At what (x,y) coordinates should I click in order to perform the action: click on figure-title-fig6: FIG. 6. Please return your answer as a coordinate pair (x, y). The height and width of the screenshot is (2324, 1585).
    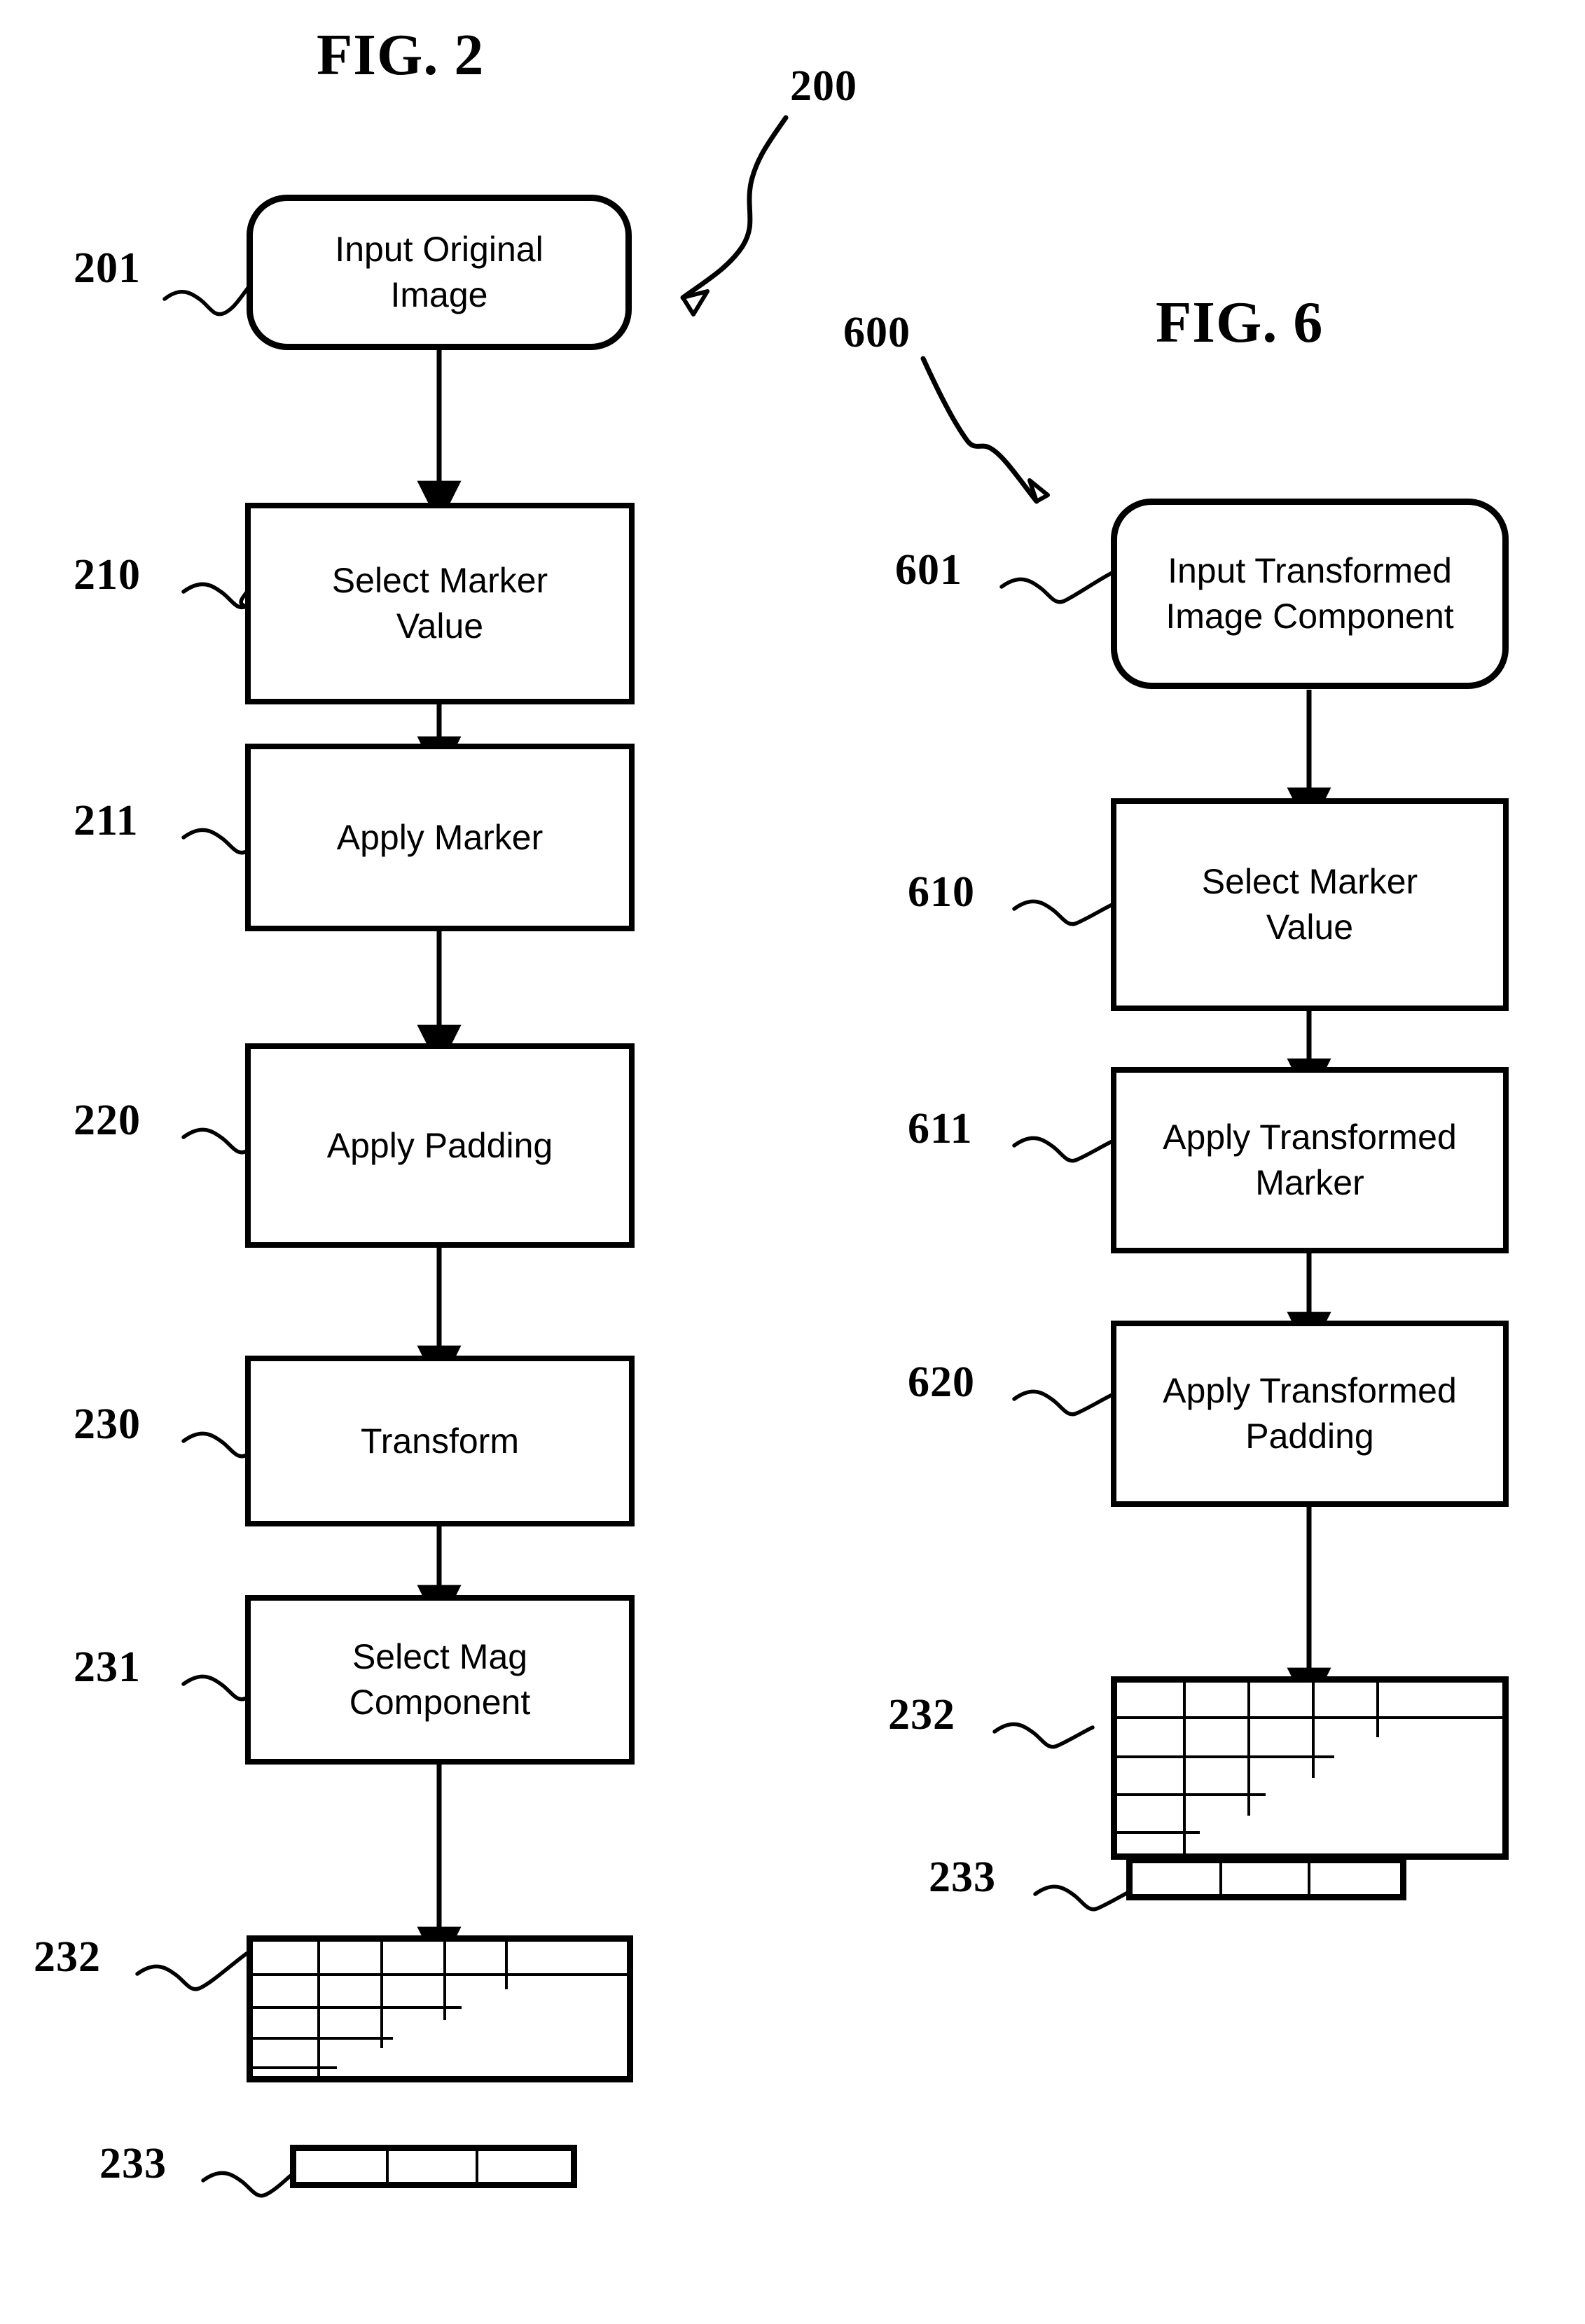
    Looking at the image, I should click on (1240, 322).